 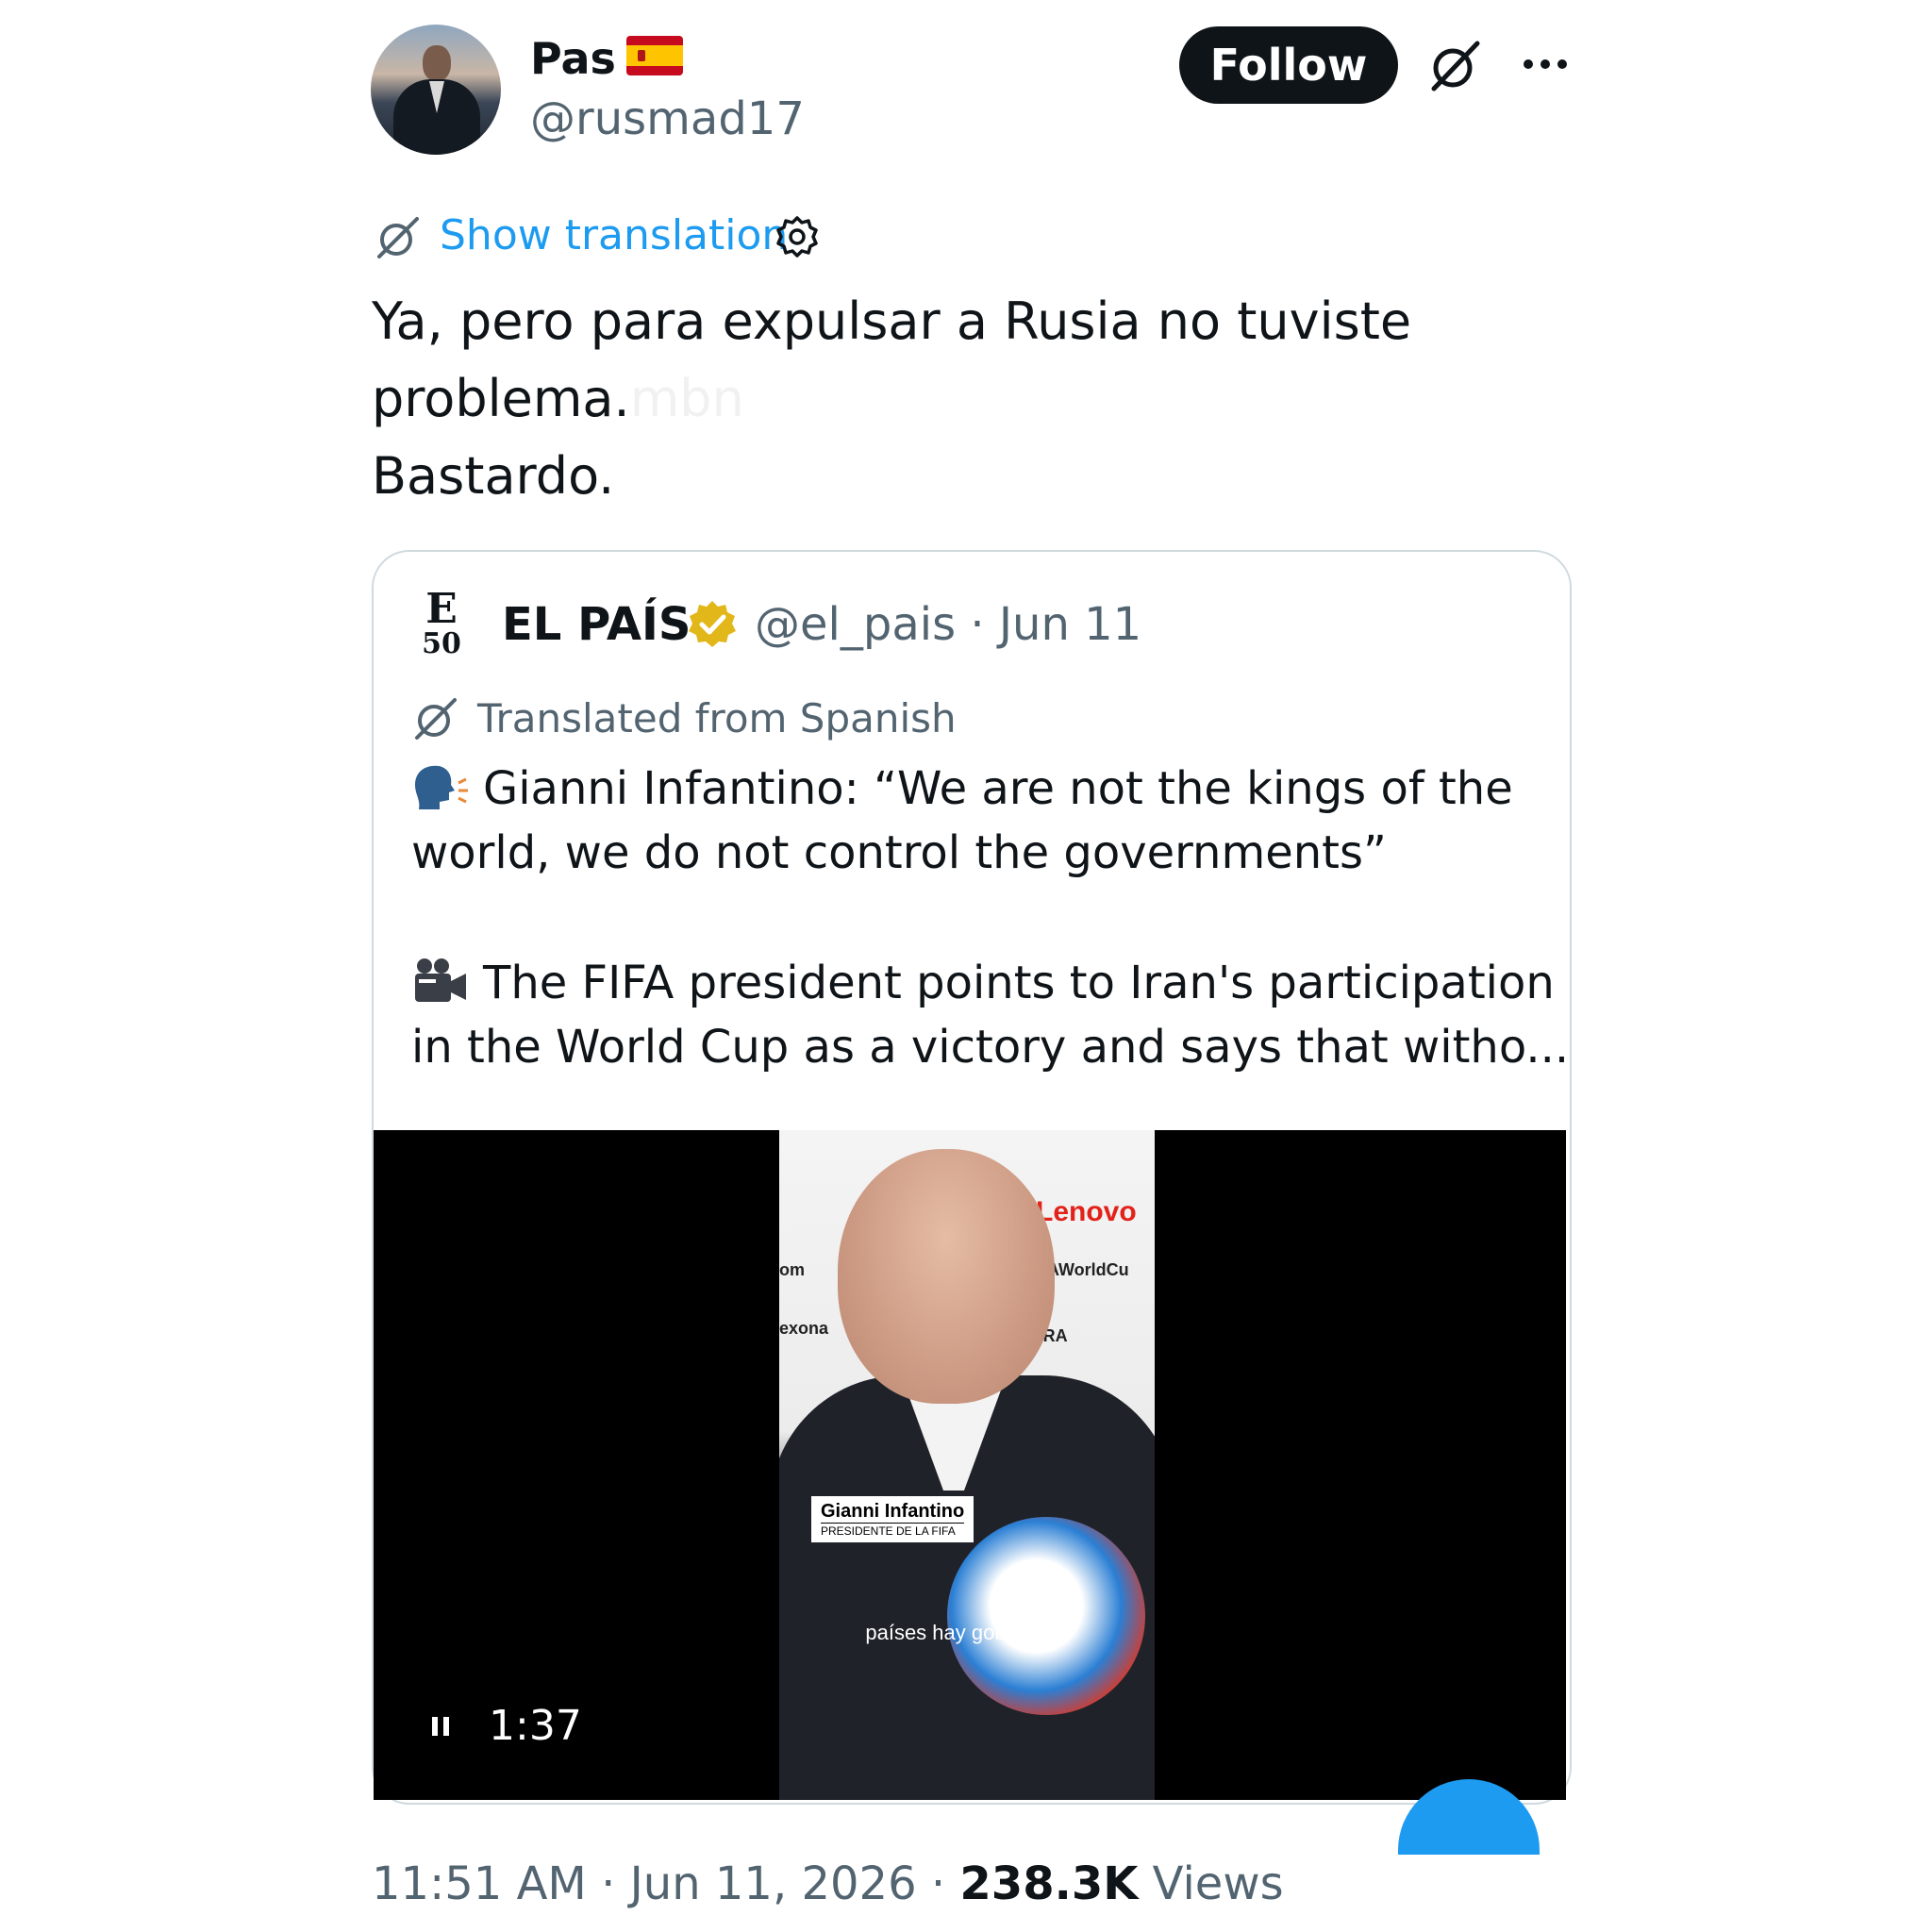 What do you see at coordinates (442, 1726) in the screenshot?
I see `pause-icon` at bounding box center [442, 1726].